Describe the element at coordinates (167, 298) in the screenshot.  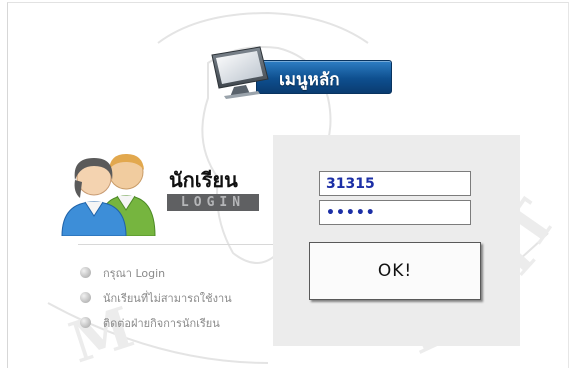
I see `link-label: นักเรียนที่ไม่สามารถใช้งาน` at that location.